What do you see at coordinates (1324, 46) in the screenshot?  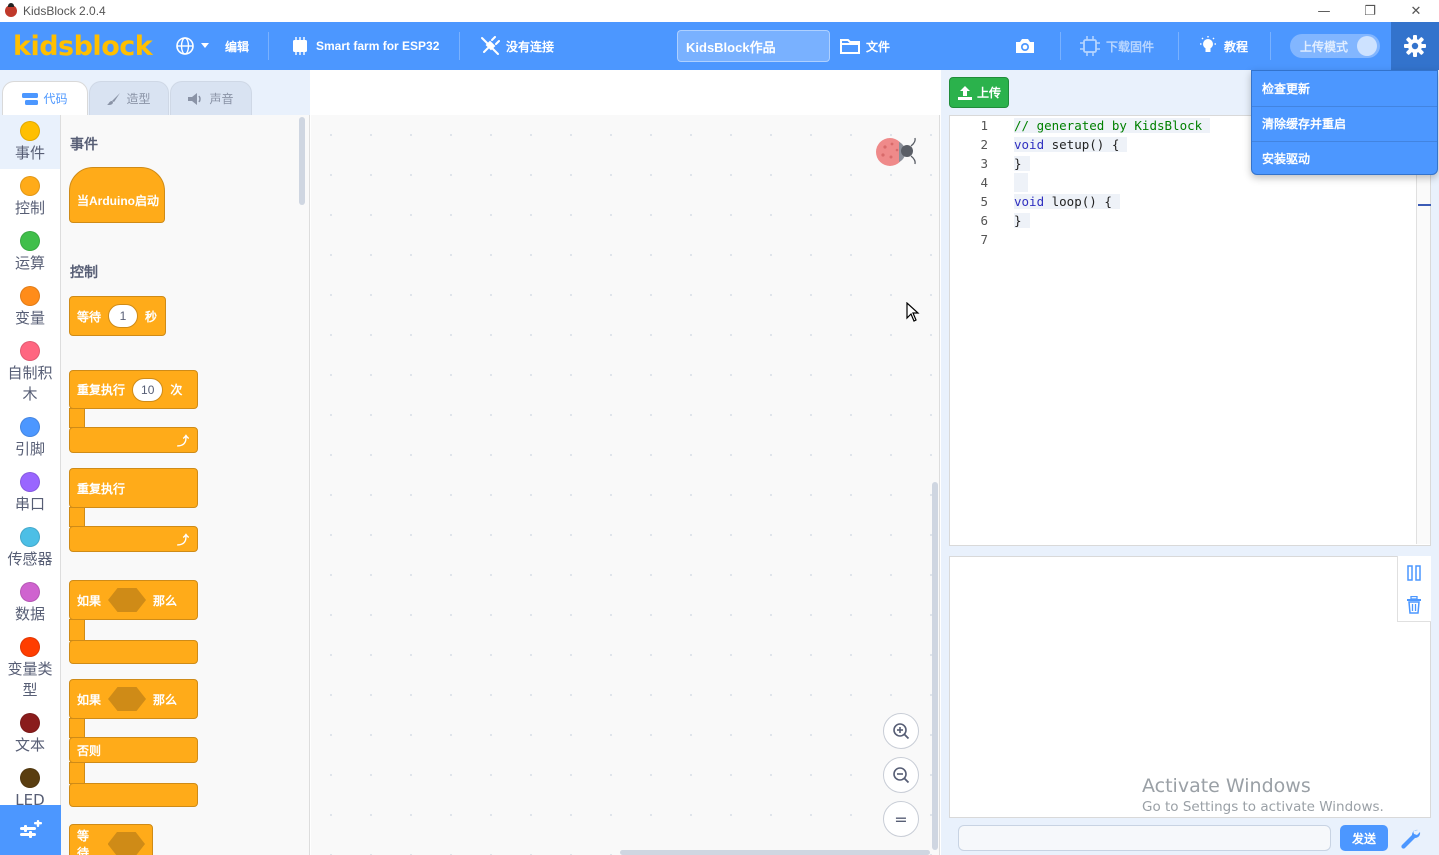 I see `upload-mode-label: 上传模式` at bounding box center [1324, 46].